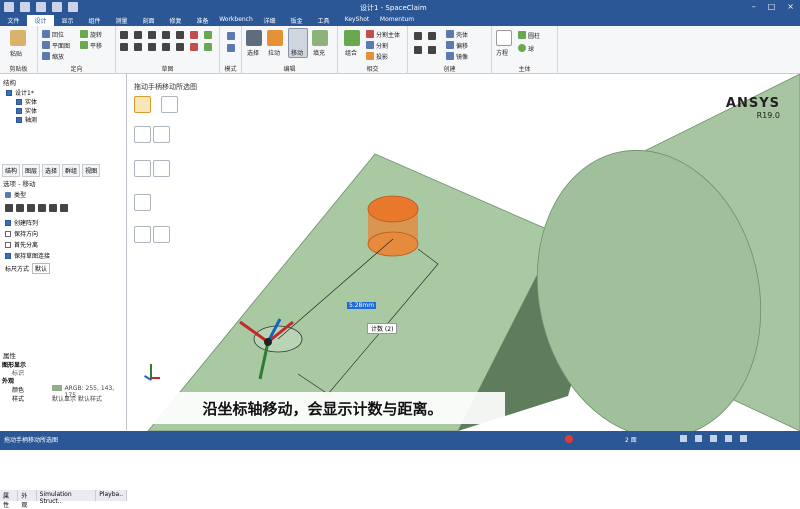 Image resolution: width=800 pixels, height=509 pixels. I want to click on close-icon: ×, so click(790, 6).